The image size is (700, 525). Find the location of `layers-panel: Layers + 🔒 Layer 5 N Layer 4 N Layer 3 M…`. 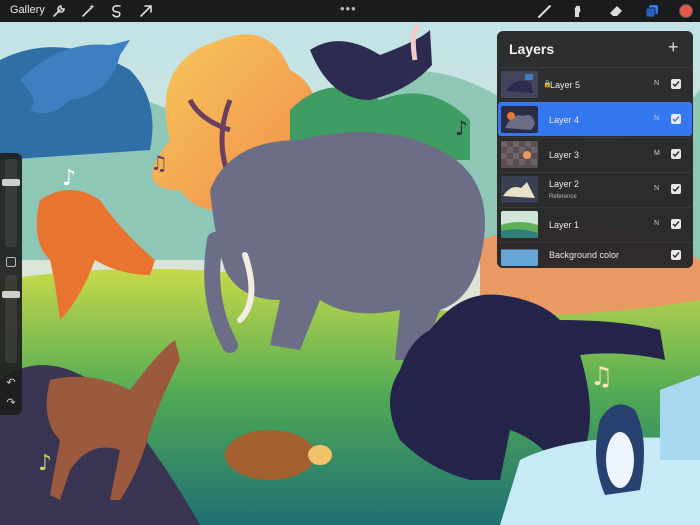

layers-panel: Layers + 🔒 Layer 5 N Layer 4 N Layer 3 M… is located at coordinates (595, 149).